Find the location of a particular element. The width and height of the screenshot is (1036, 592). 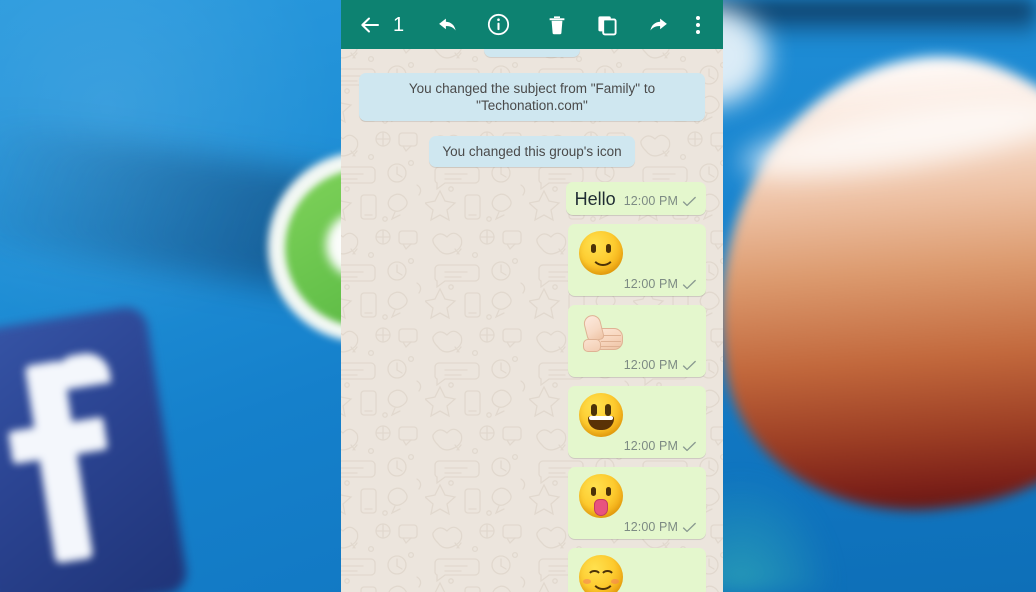

forward-arrow-icon is located at coordinates (658, 24).